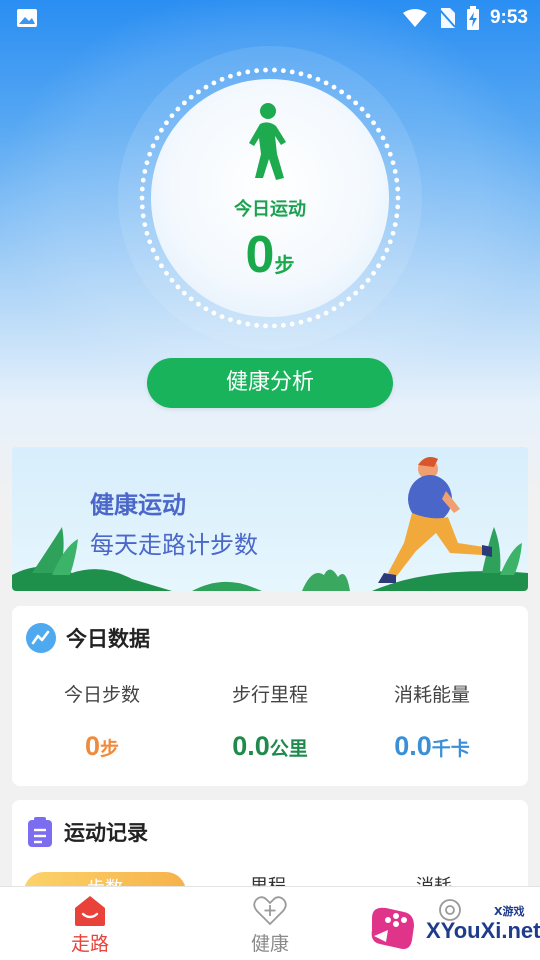  What do you see at coordinates (269, 944) in the screenshot?
I see `nav-health-label: 健康` at bounding box center [269, 944].